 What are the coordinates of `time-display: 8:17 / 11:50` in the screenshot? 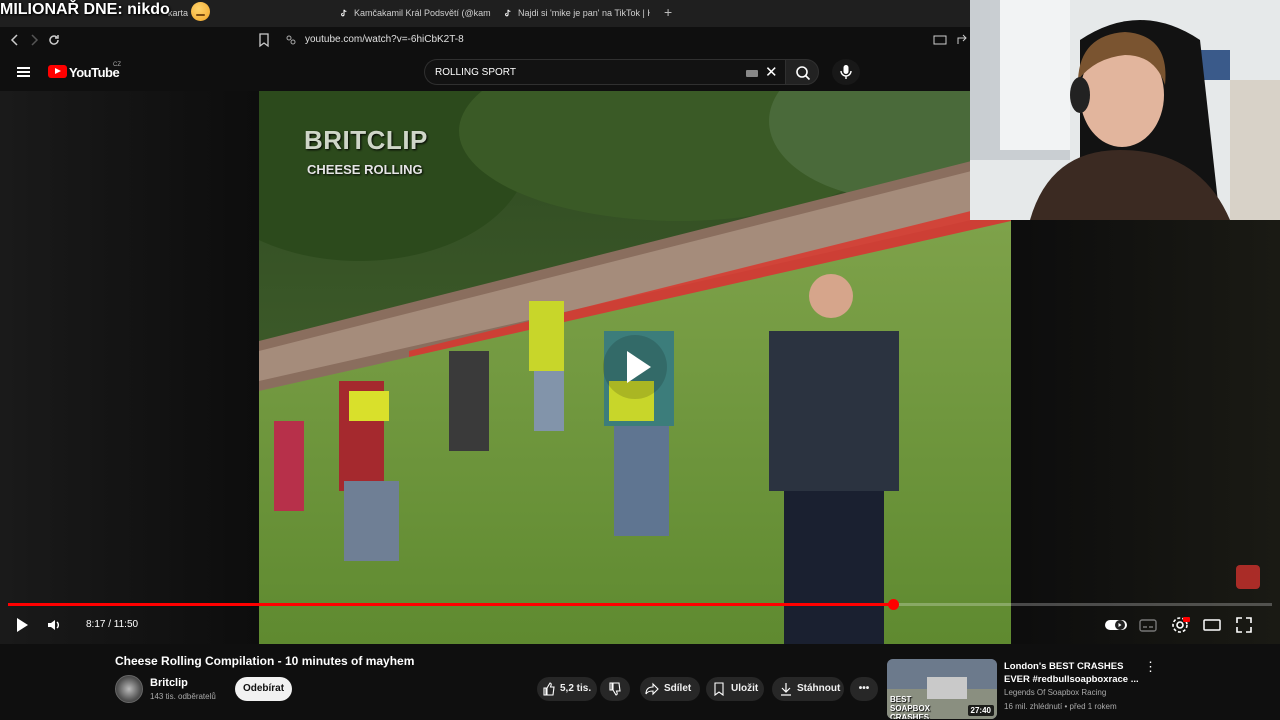 It's located at (112, 624).